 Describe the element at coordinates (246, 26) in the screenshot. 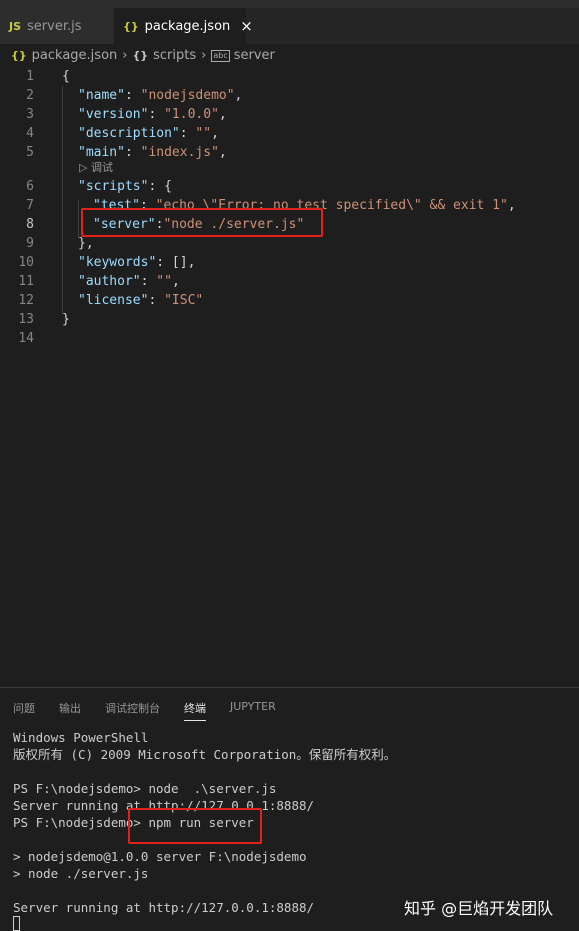

I see `close-icon: ×` at that location.